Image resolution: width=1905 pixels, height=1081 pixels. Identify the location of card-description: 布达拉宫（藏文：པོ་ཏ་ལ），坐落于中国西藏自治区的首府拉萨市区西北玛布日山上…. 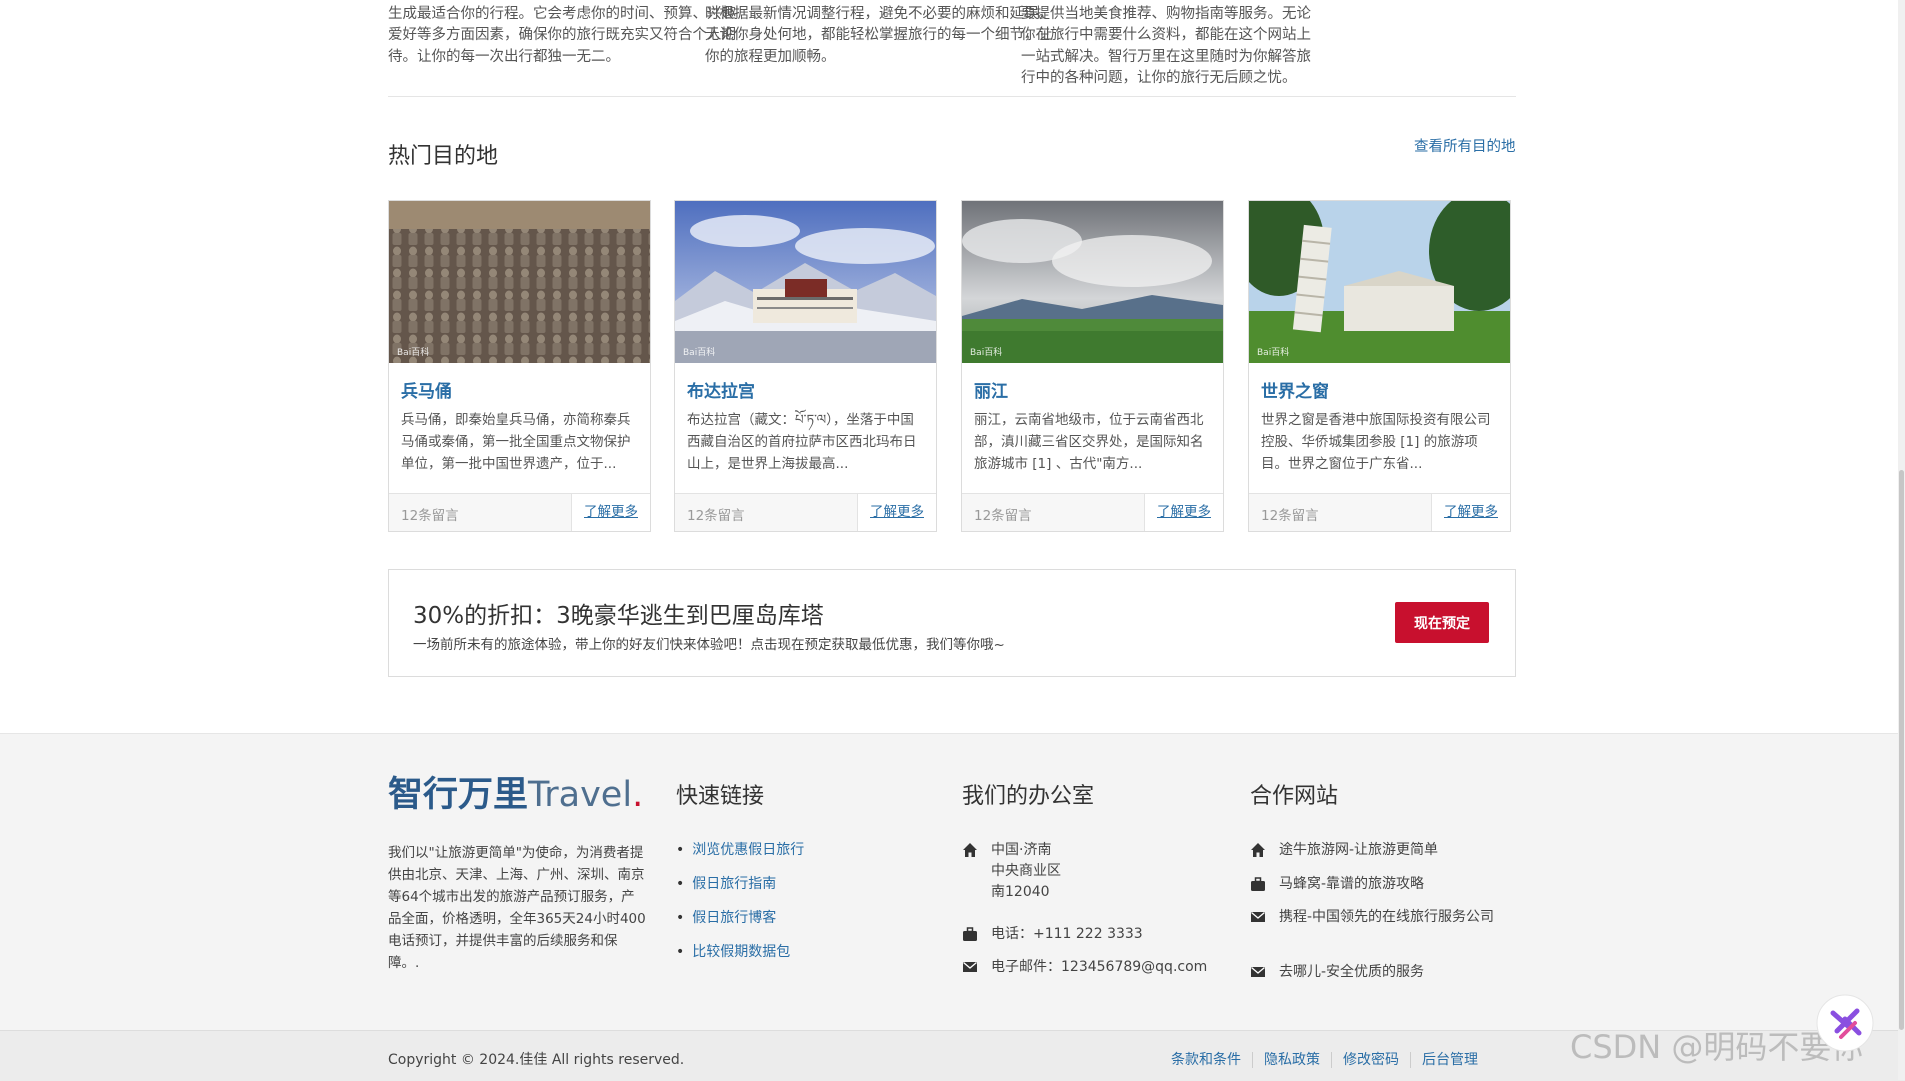
(802, 442).